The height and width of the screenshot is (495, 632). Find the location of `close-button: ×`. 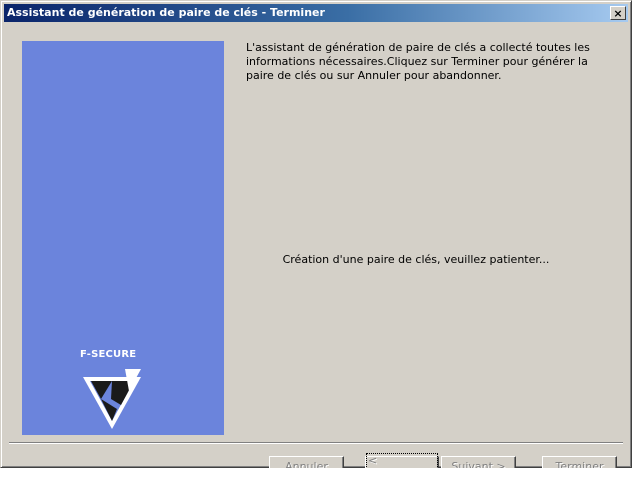

close-button: × is located at coordinates (618, 13).